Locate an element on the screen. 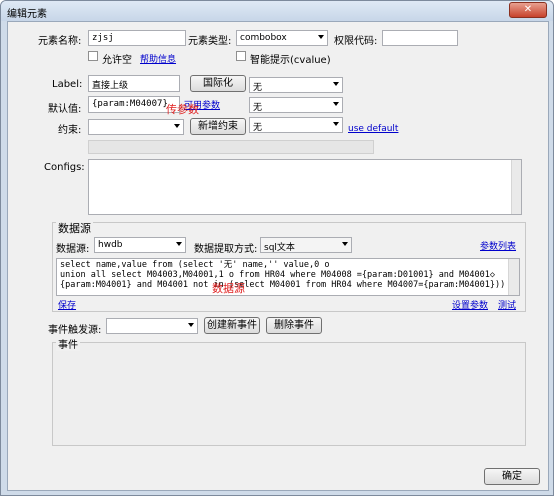  sql-scrollbar is located at coordinates (513, 277).